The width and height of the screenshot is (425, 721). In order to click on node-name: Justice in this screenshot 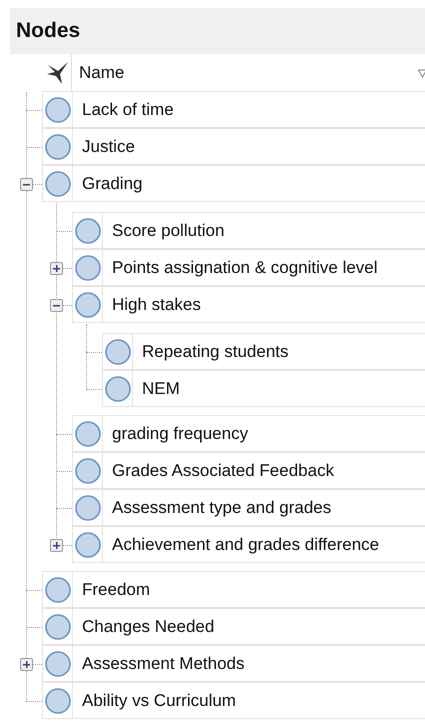, I will do `click(104, 147)`.